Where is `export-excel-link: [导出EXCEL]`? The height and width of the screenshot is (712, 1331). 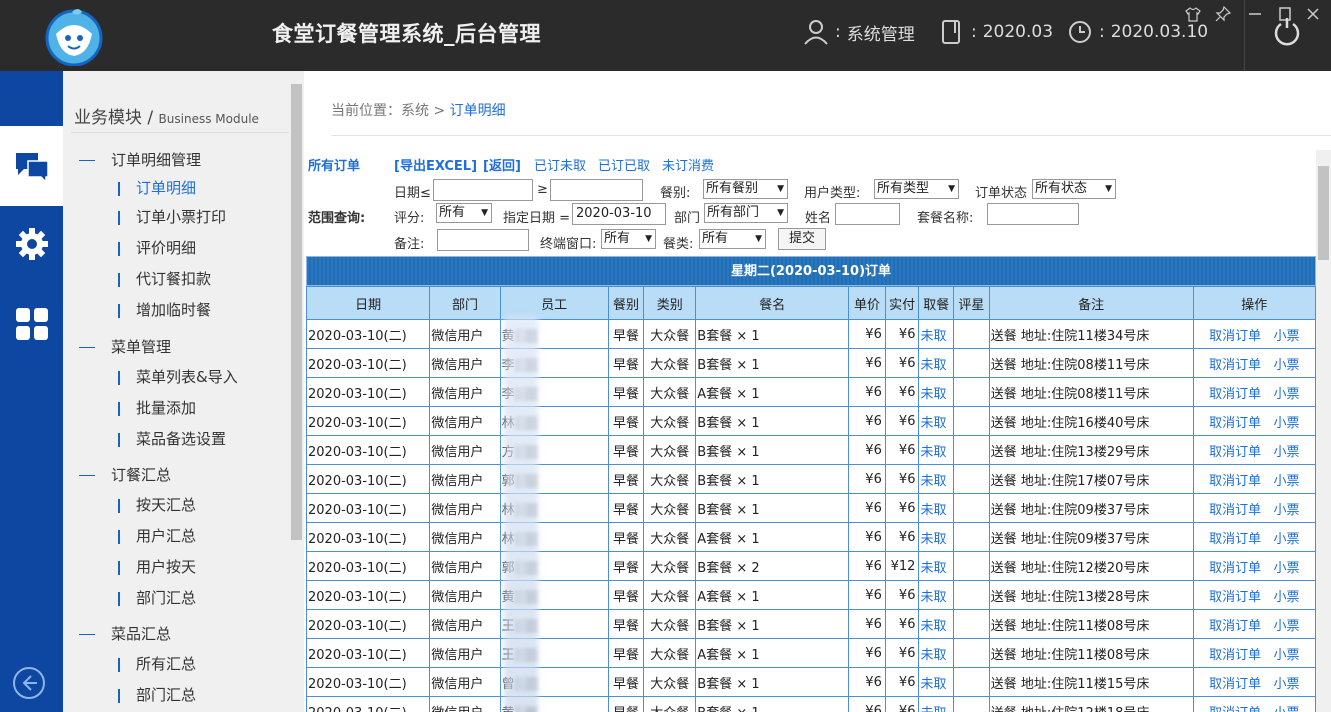
export-excel-link: [导出EXCEL] is located at coordinates (435, 164).